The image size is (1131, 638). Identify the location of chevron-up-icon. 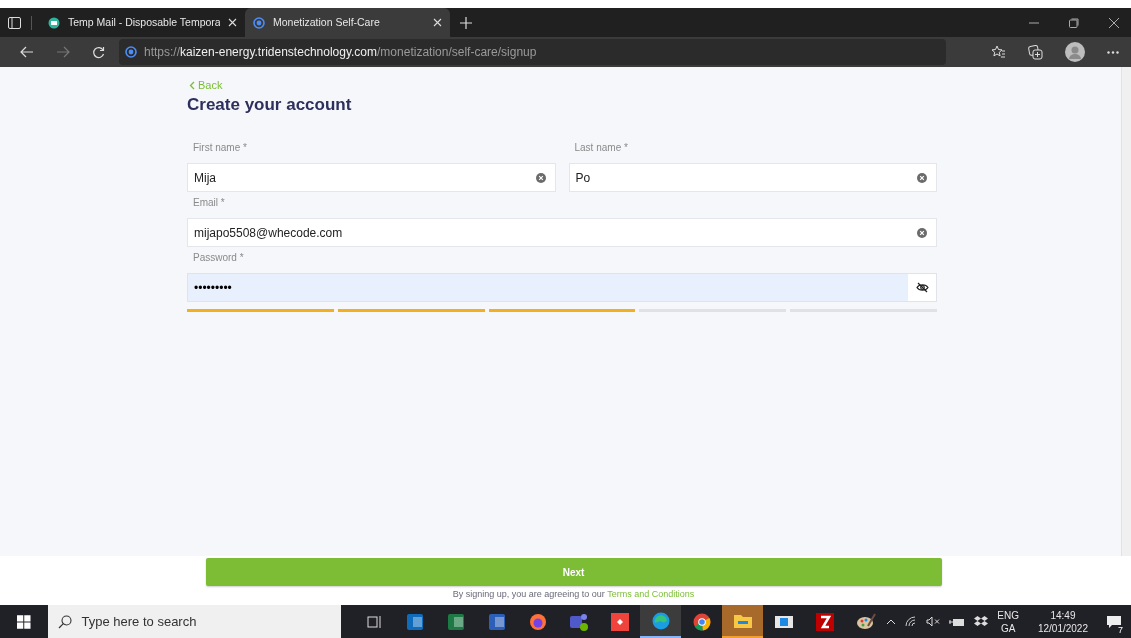
(891, 621).